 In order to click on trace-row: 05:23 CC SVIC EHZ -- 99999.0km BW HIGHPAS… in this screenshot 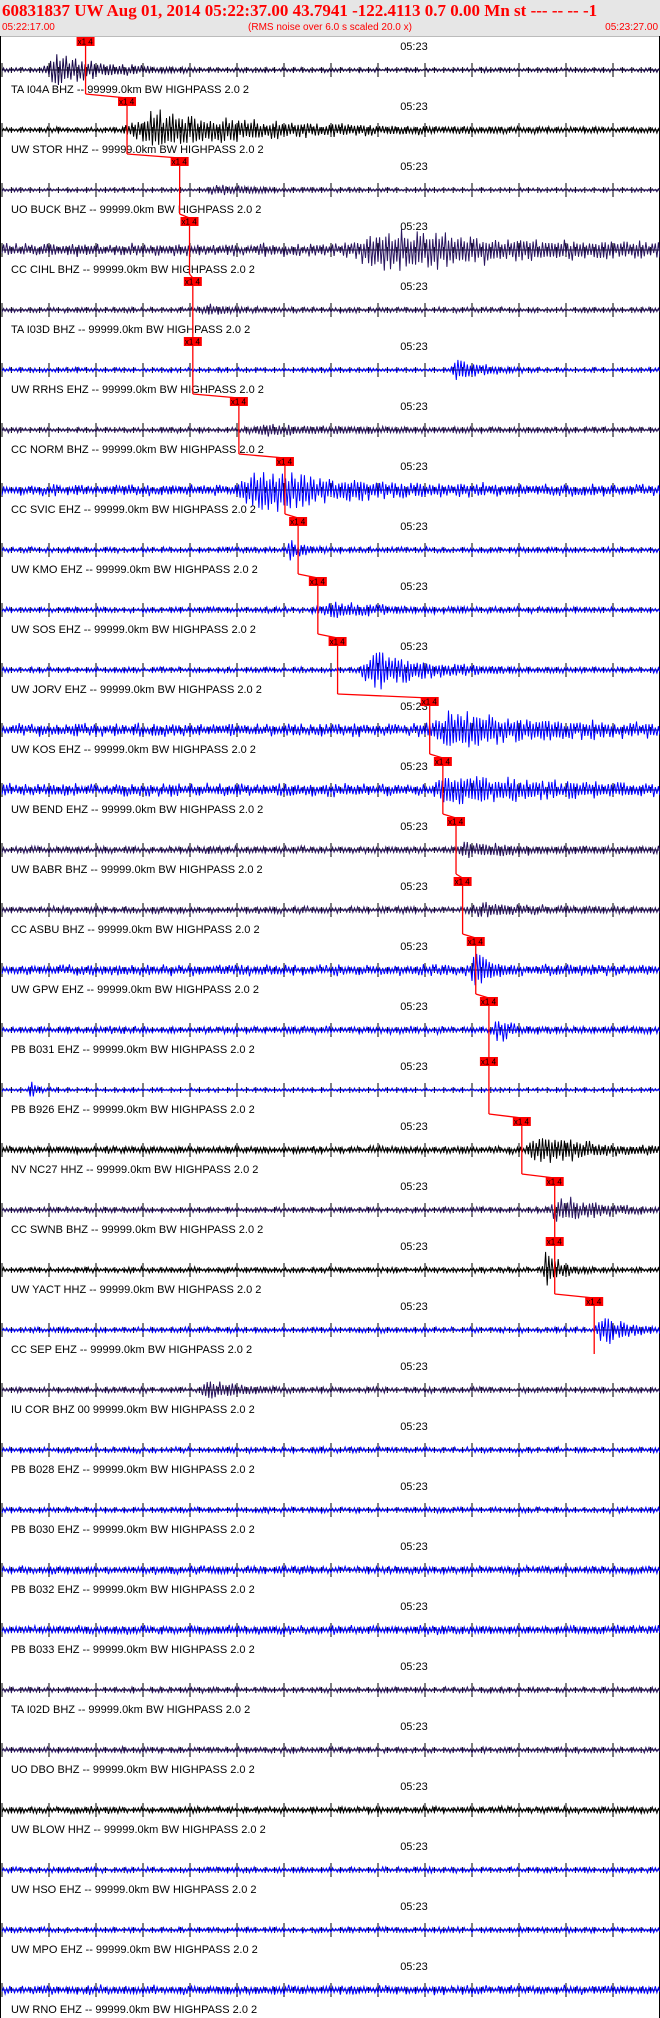, I will do `click(330, 484)`.